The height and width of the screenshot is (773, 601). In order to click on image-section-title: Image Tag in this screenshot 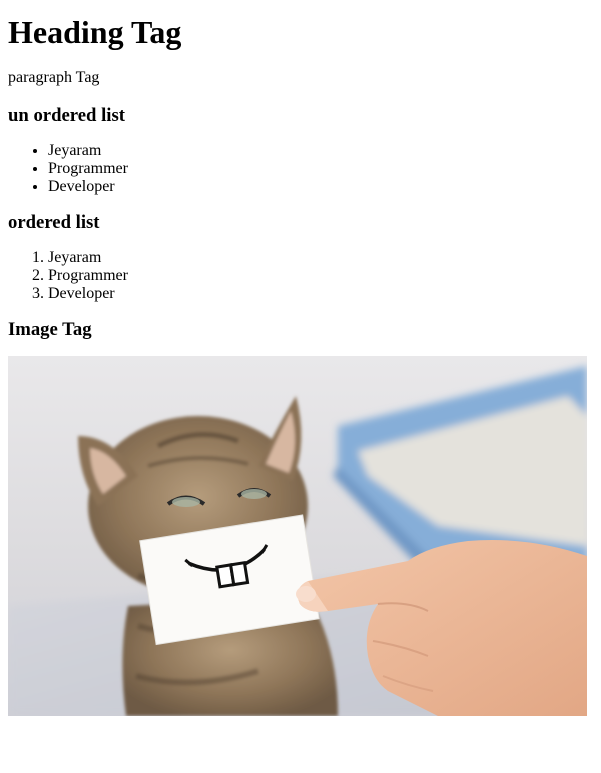, I will do `click(50, 329)`.